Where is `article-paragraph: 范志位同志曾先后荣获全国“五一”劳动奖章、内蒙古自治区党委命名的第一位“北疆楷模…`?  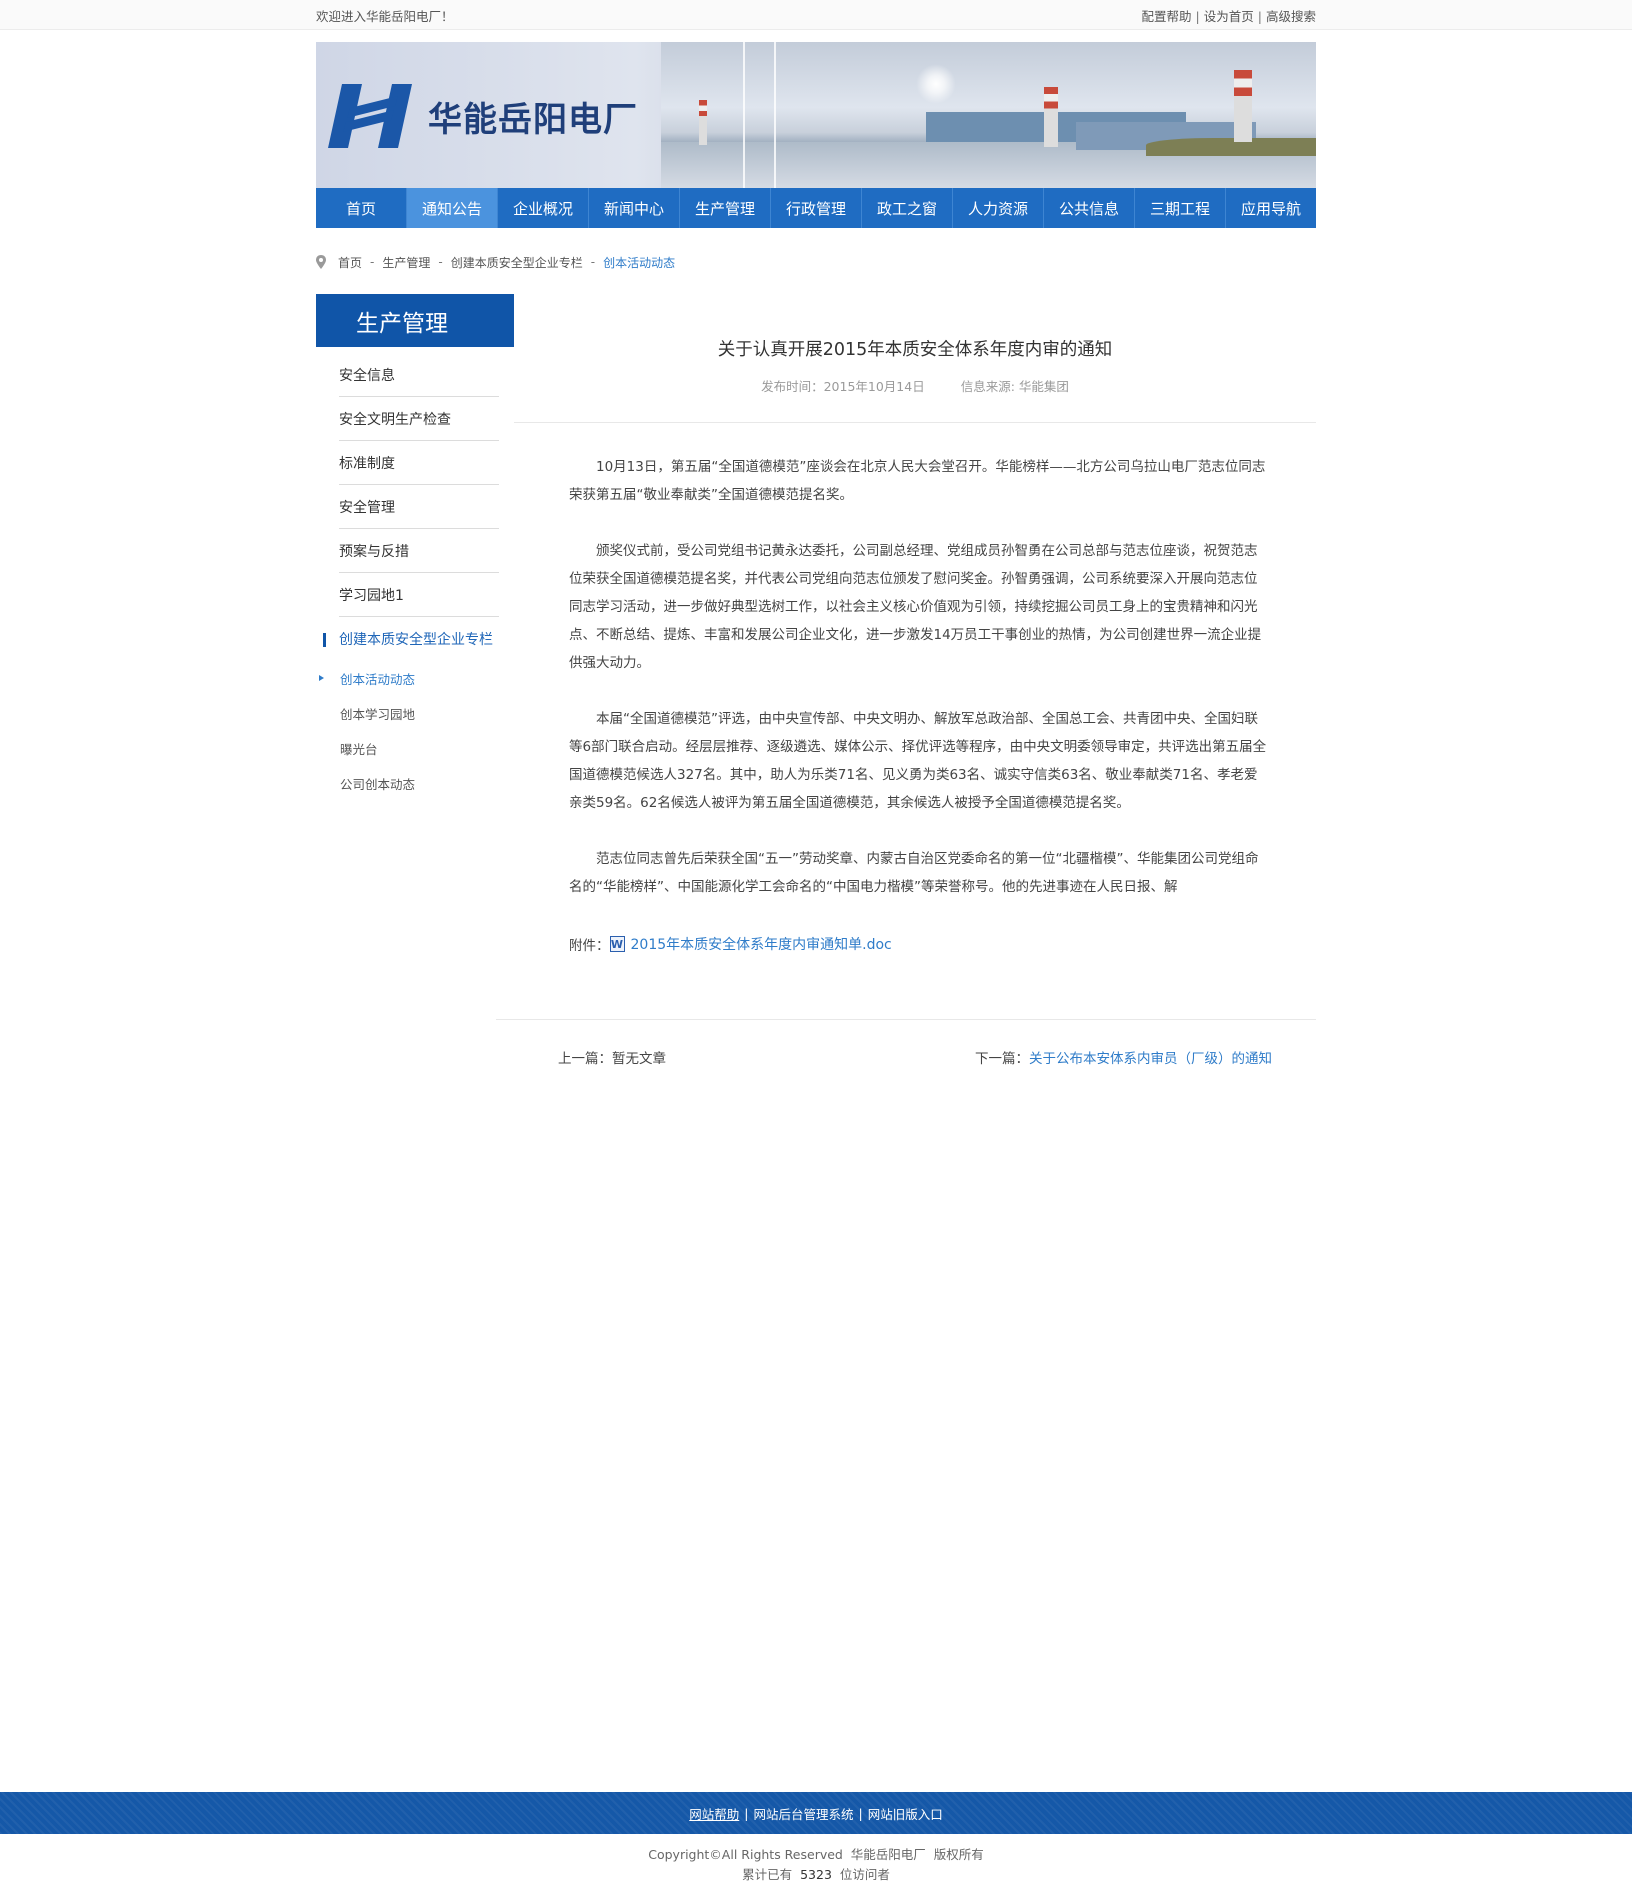
article-paragraph: 范志位同志曾先后荣获全国“五一”劳动奖章、内蒙古自治区党委命名的第一位“北疆楷模… is located at coordinates (914, 873).